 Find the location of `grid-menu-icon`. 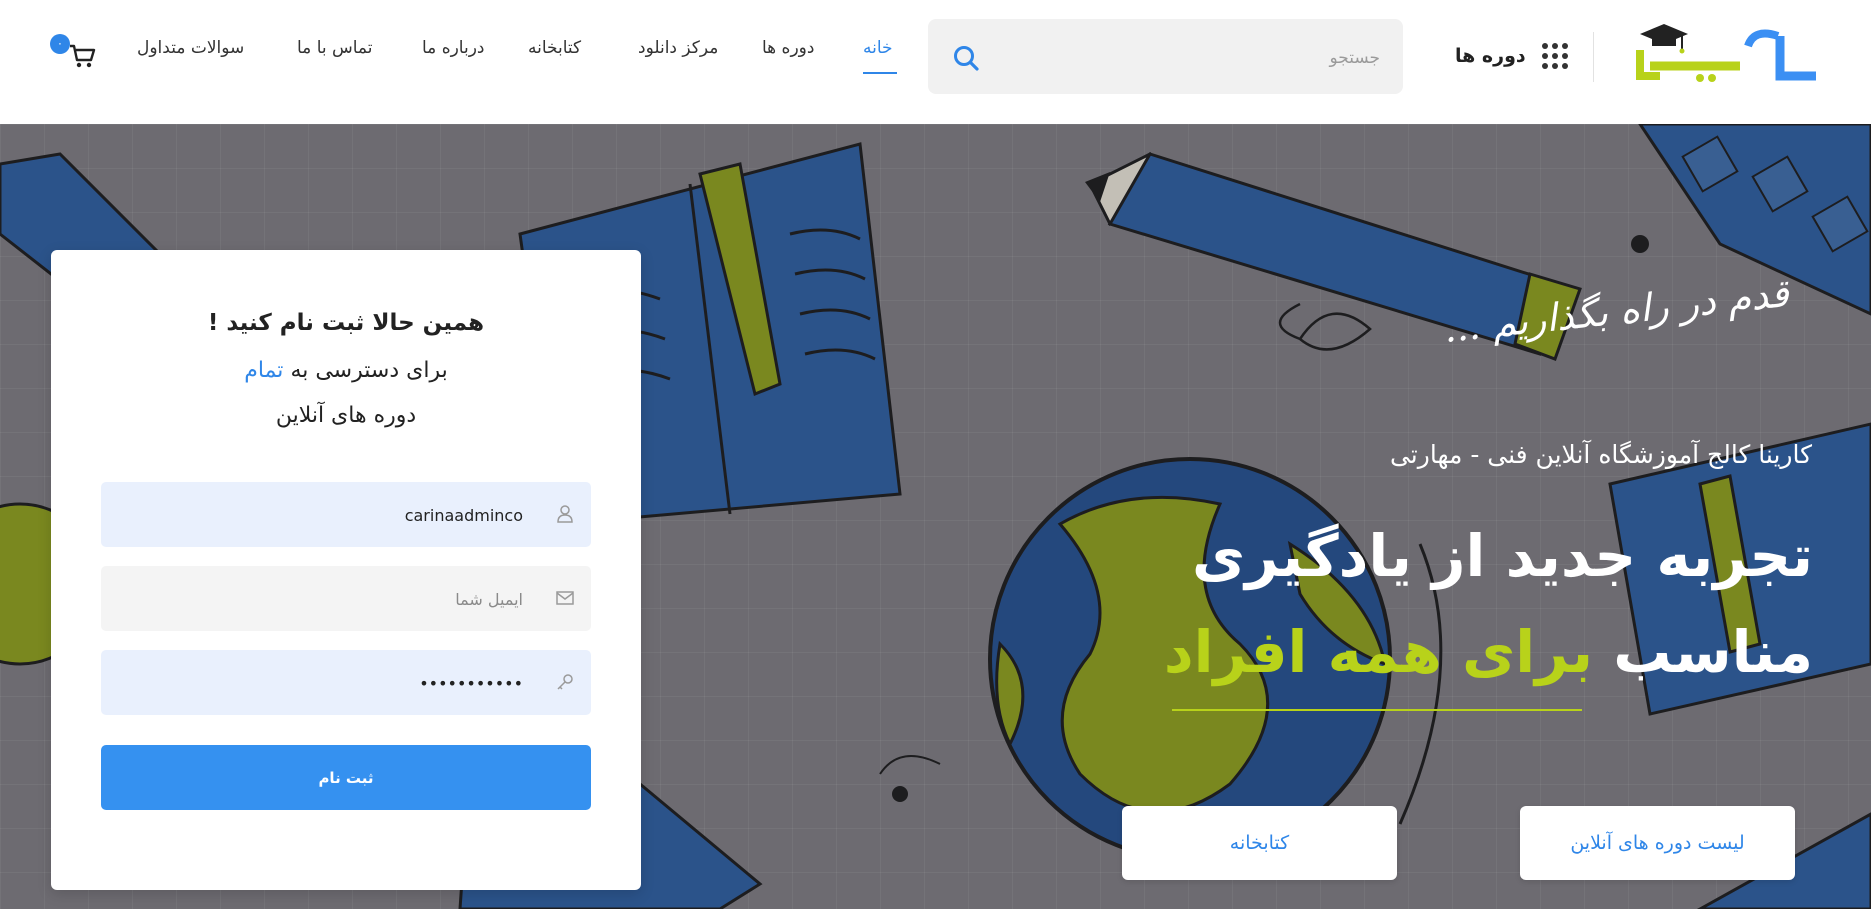

grid-menu-icon is located at coordinates (1554, 56).